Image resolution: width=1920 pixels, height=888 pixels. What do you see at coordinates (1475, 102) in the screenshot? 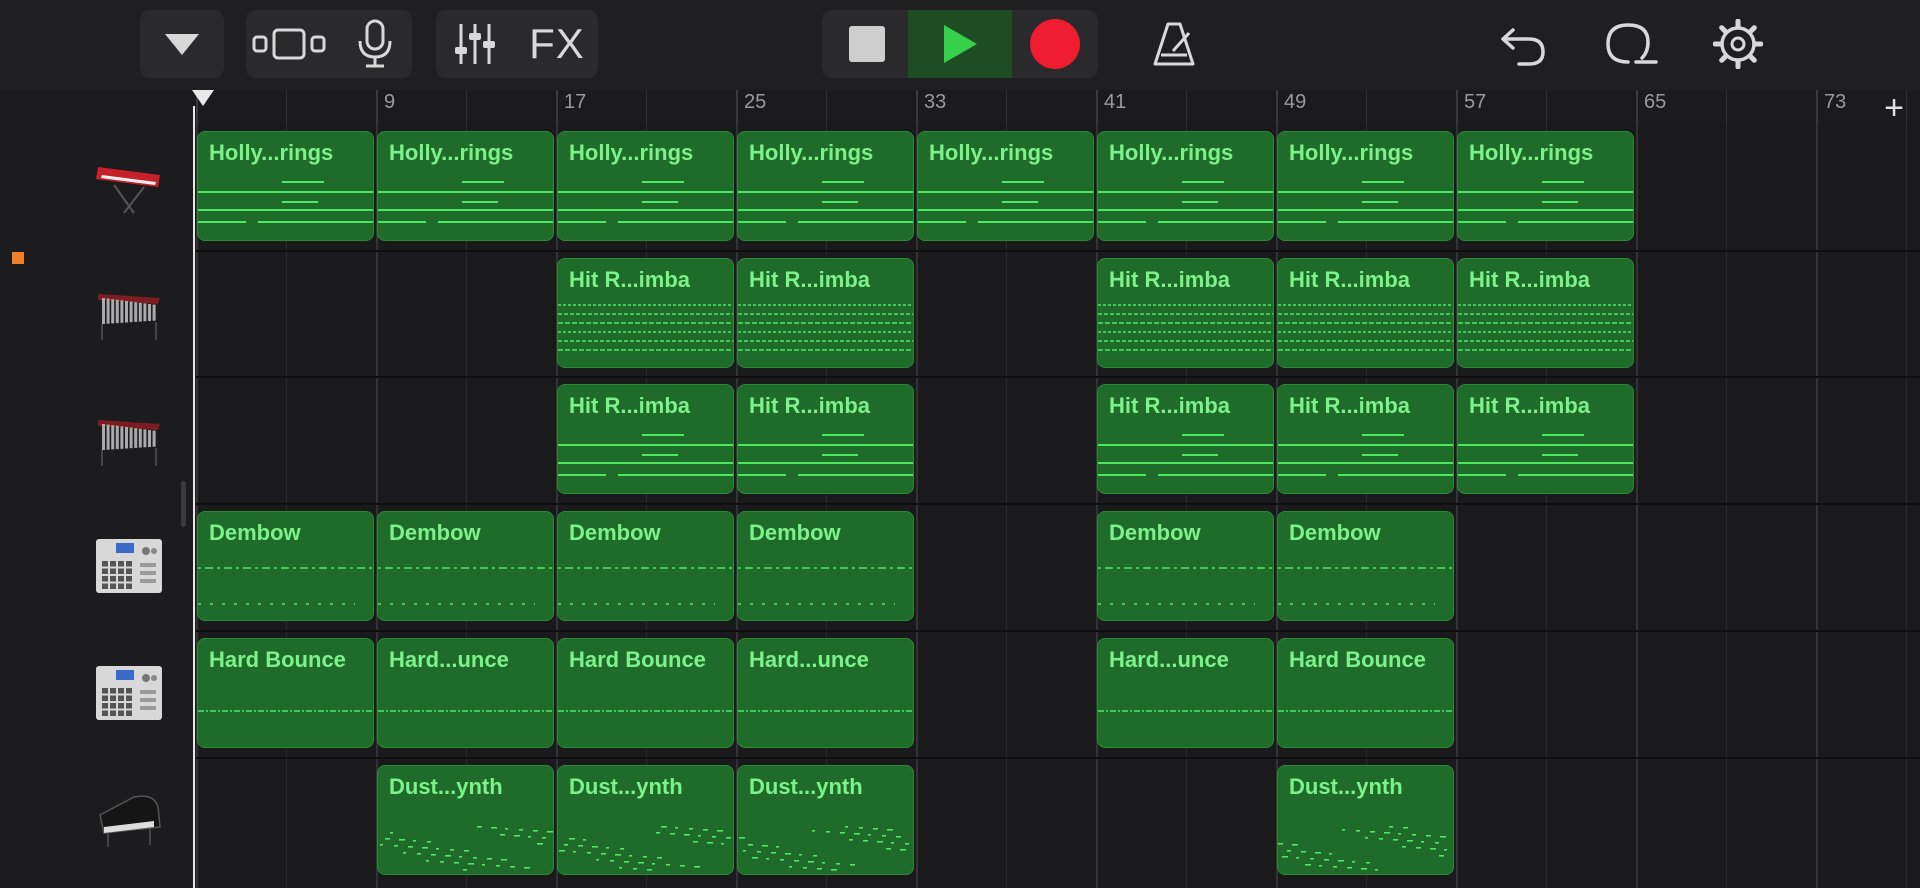
I see `ruler-bar-number: 57` at bounding box center [1475, 102].